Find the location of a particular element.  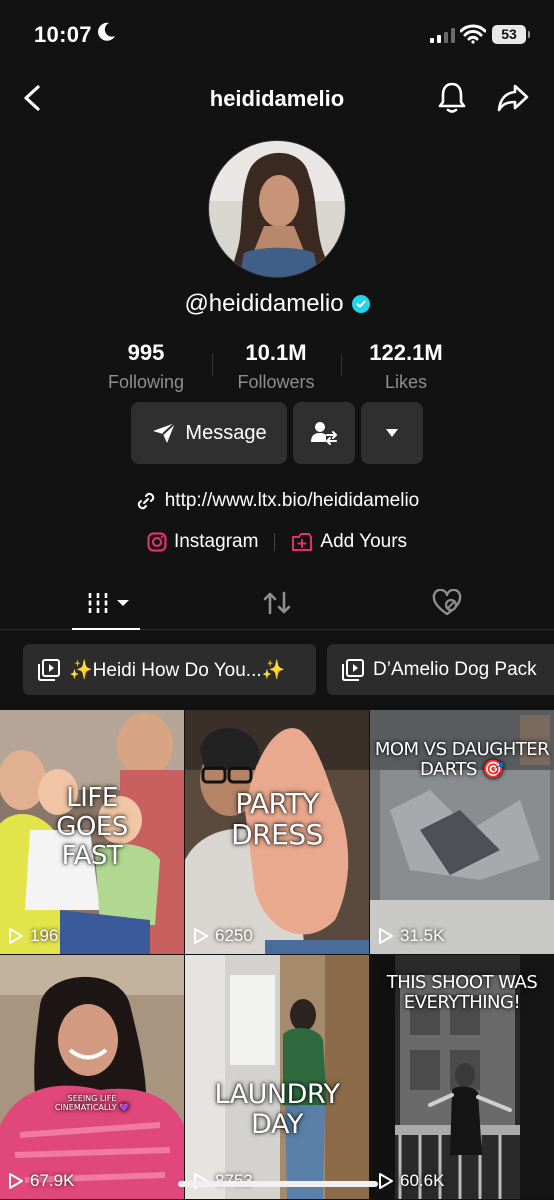

video-thumbnail: LAUNDRYDAY 8753 is located at coordinates (277, 1077).